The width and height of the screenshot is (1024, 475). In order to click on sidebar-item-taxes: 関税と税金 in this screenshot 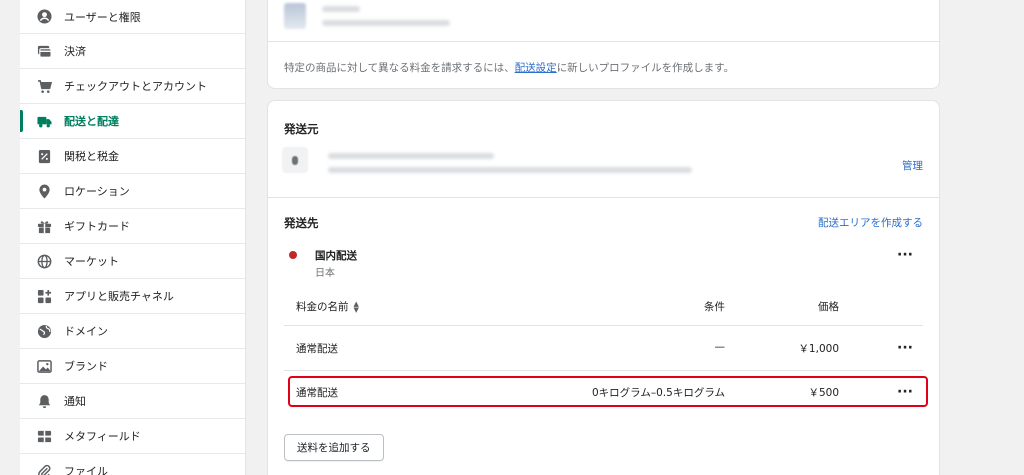, I will do `click(132, 156)`.